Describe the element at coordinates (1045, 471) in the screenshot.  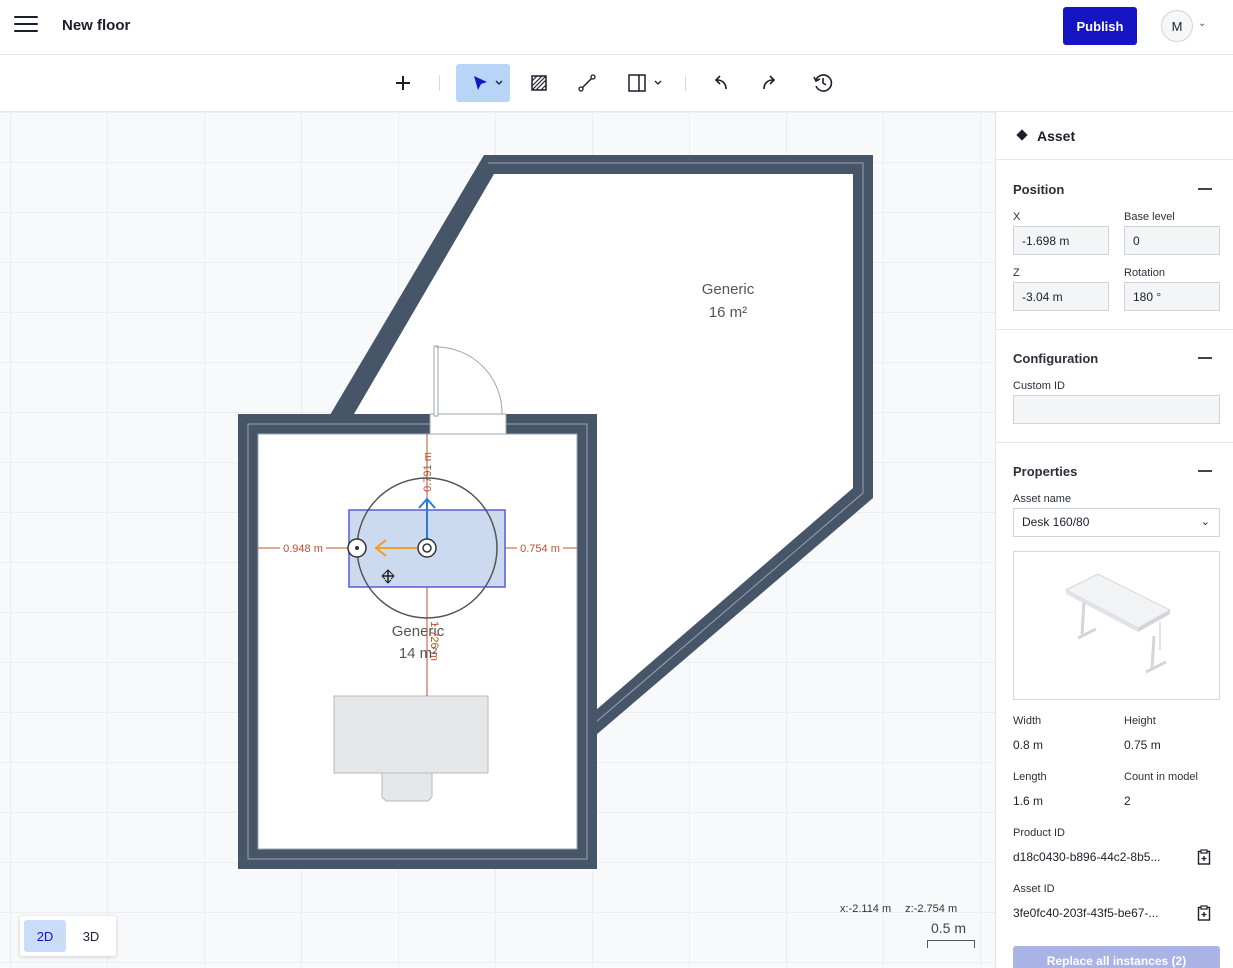
I see `section-title-properties: Properties` at that location.